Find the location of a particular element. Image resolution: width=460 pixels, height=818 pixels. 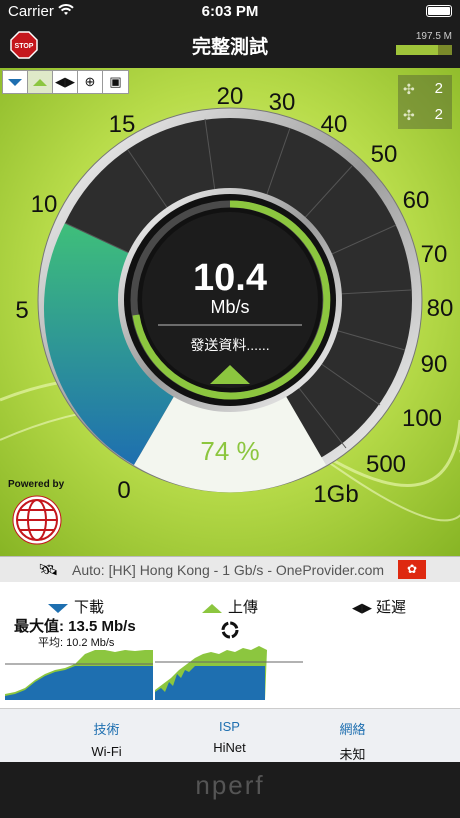

web-tab: ⊕ is located at coordinates (90, 82).